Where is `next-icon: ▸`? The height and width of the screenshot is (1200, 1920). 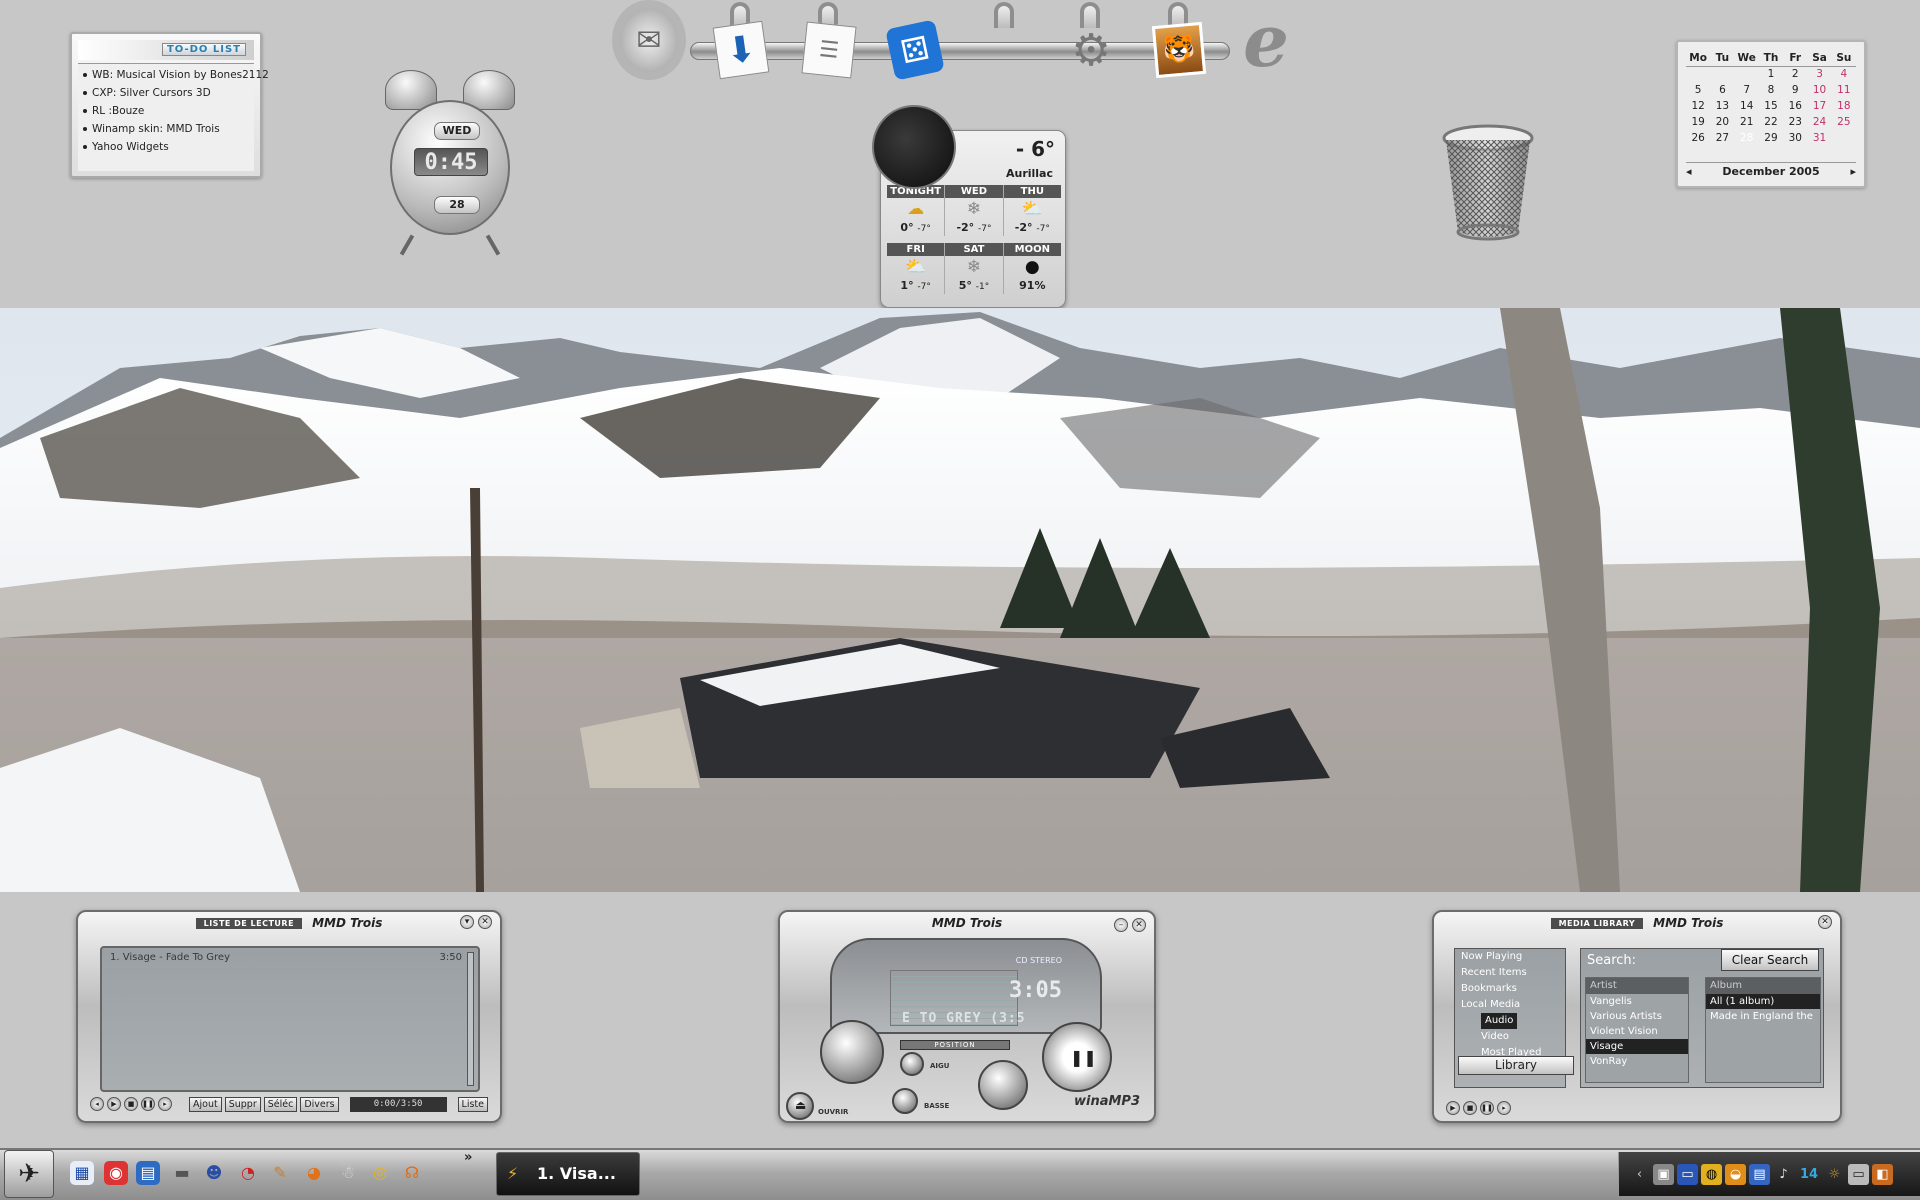 next-icon: ▸ is located at coordinates (165, 1104).